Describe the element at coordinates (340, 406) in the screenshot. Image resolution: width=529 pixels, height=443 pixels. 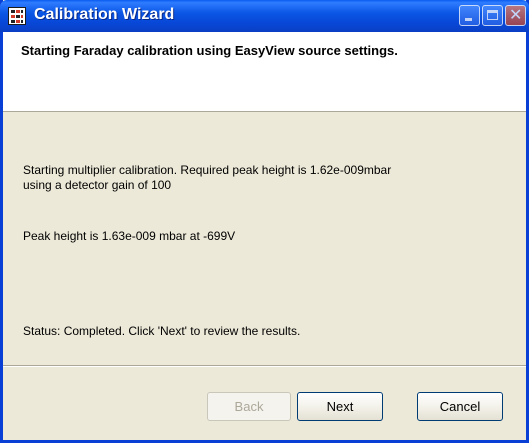
I see `next-button: Next` at that location.